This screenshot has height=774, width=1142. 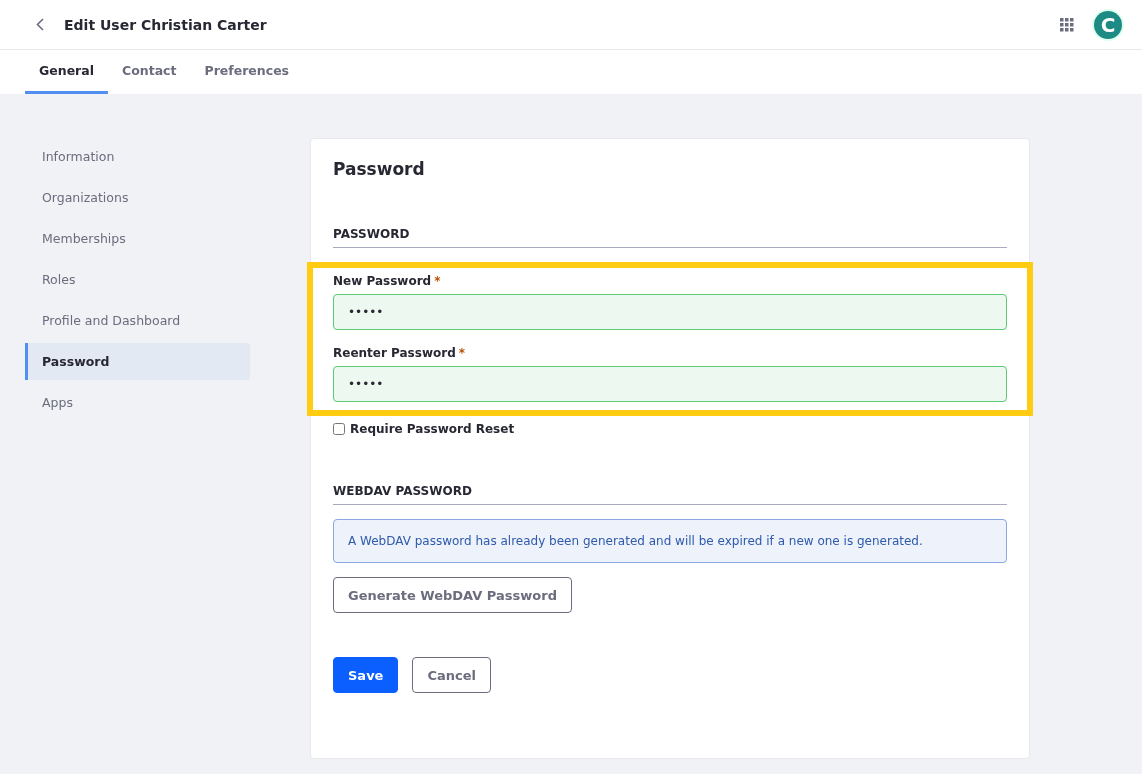 What do you see at coordinates (137, 279) in the screenshot?
I see `sidebar-item: Roles` at bounding box center [137, 279].